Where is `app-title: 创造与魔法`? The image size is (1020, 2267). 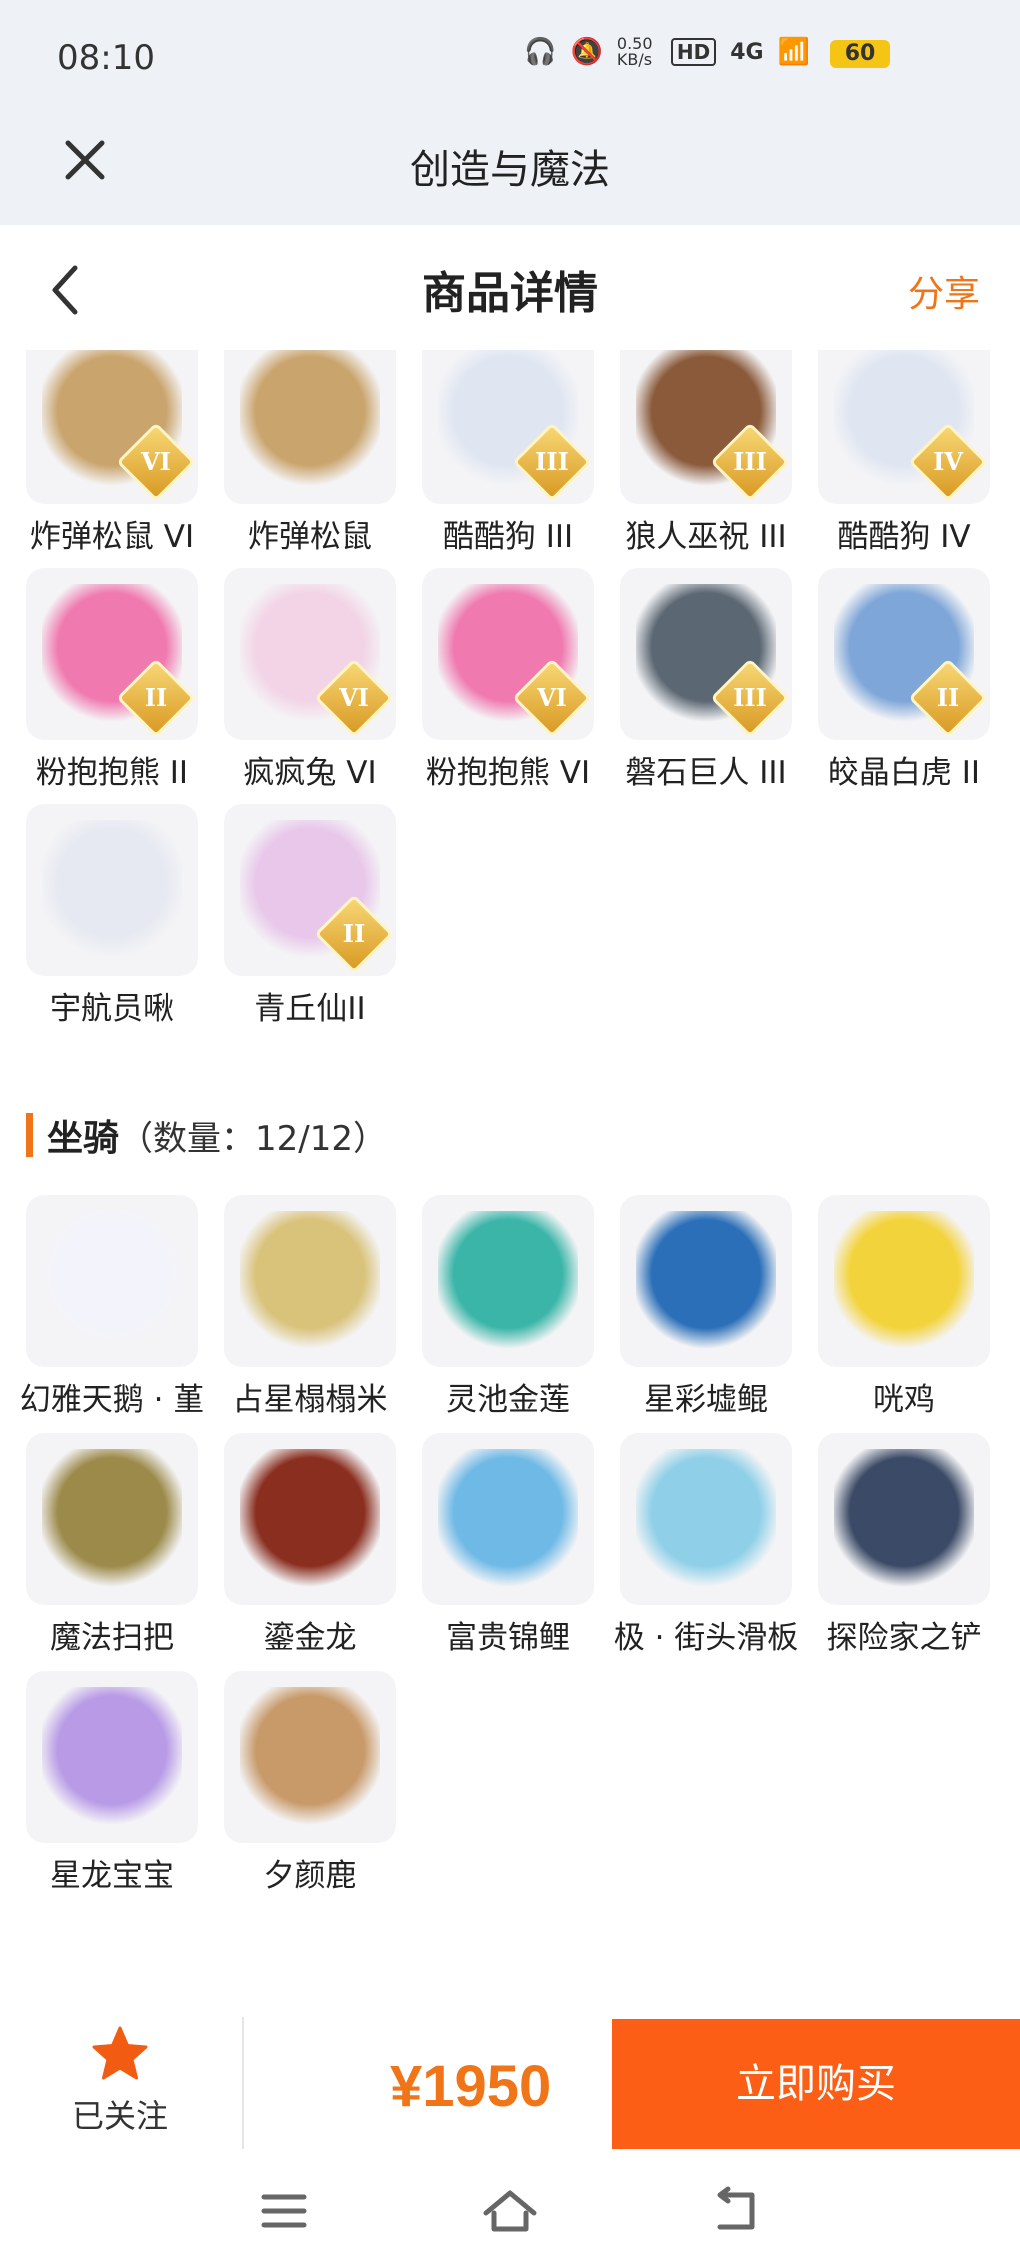
app-title: 创造与魔法 is located at coordinates (510, 170).